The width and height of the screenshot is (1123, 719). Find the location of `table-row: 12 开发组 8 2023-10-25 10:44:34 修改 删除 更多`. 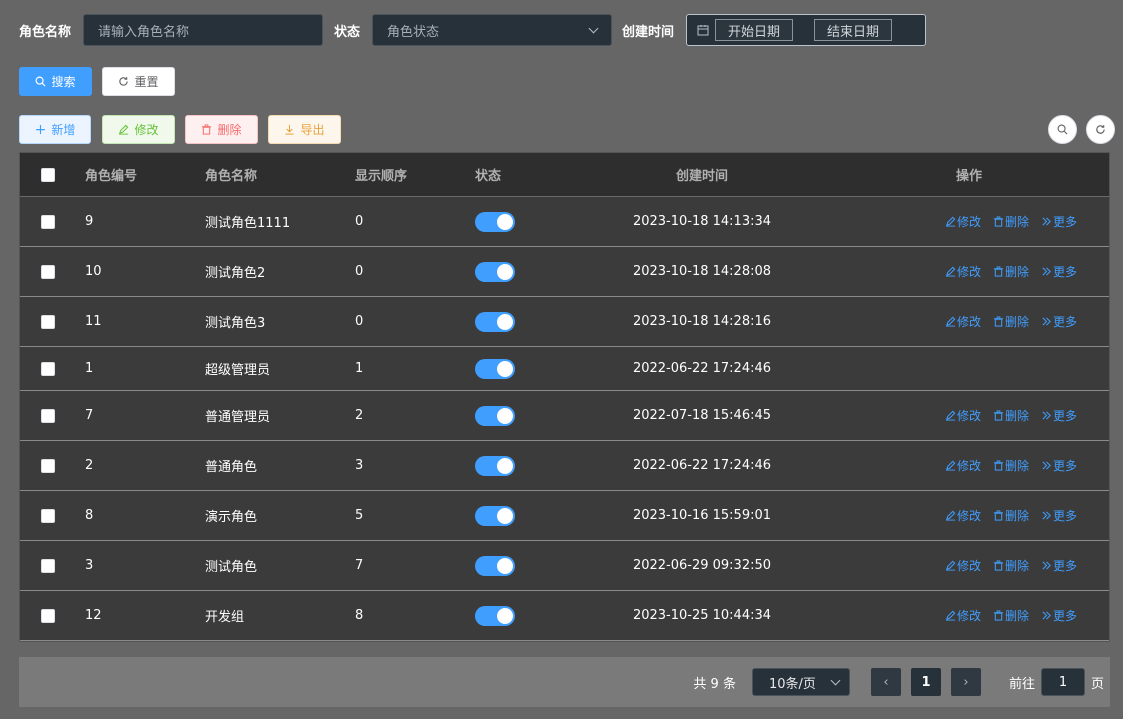

table-row: 12 开发组 8 2023-10-25 10:44:34 修改 删除 更多 is located at coordinates (564, 616).